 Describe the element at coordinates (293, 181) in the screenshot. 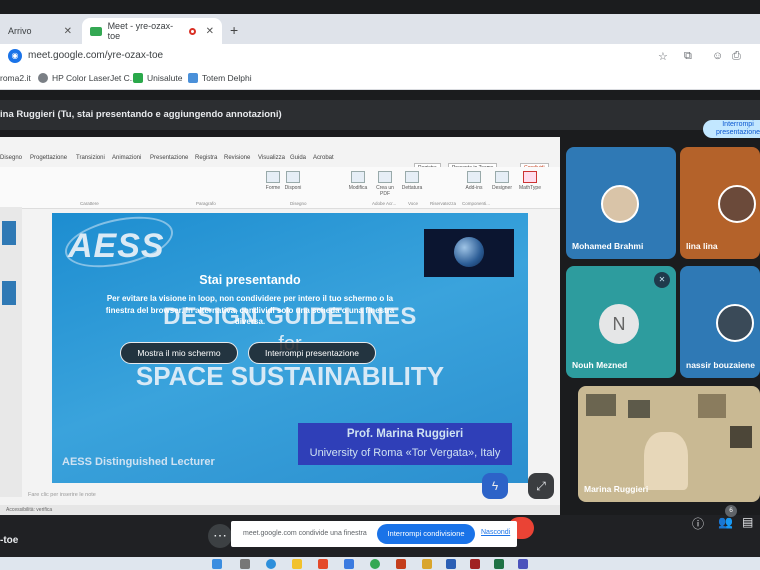

I see `arrange-button: Disponi` at that location.